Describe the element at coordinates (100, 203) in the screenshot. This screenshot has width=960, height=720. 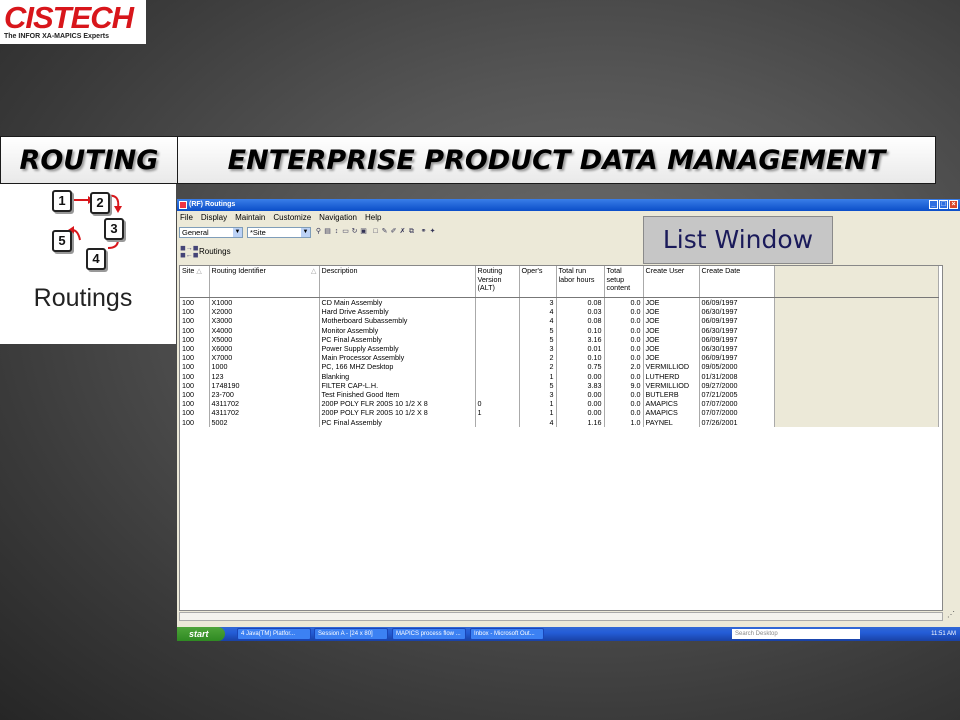
I see `step-2-box: 2` at that location.